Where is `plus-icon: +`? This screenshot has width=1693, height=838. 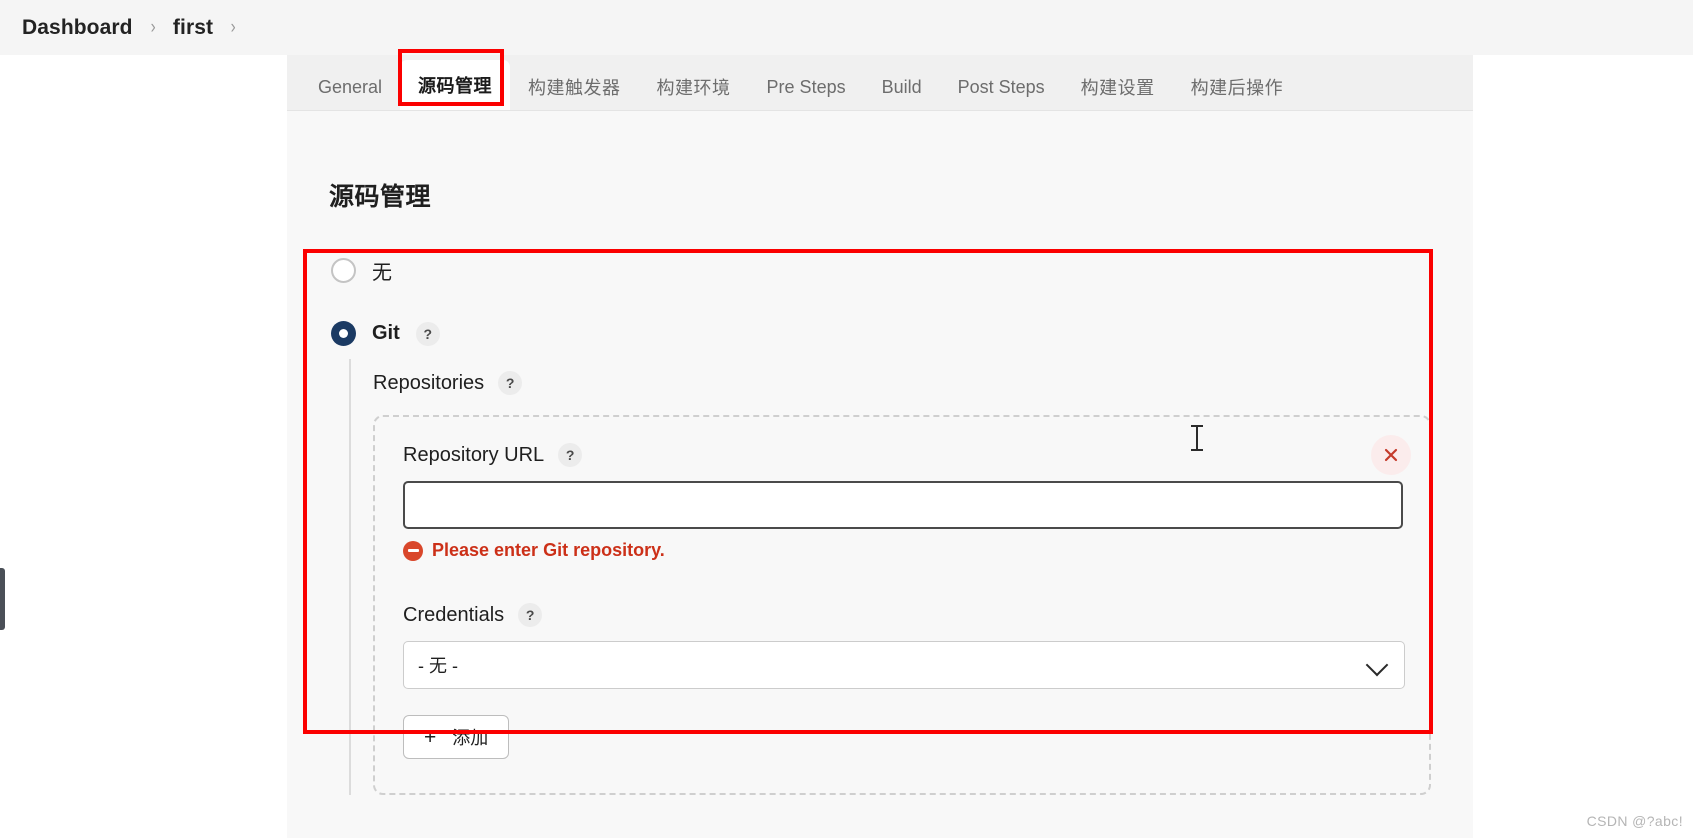
plus-icon: + is located at coordinates (430, 737).